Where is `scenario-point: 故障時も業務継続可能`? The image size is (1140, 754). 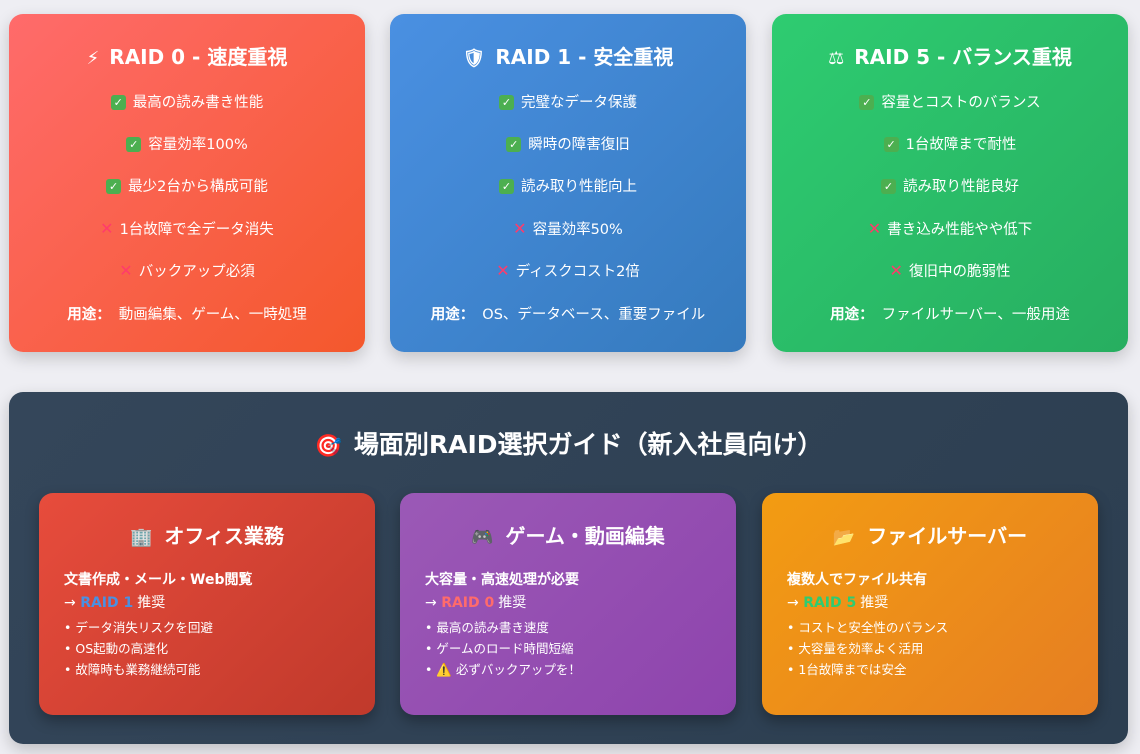 scenario-point: 故障時も業務継続可能 is located at coordinates (212, 669).